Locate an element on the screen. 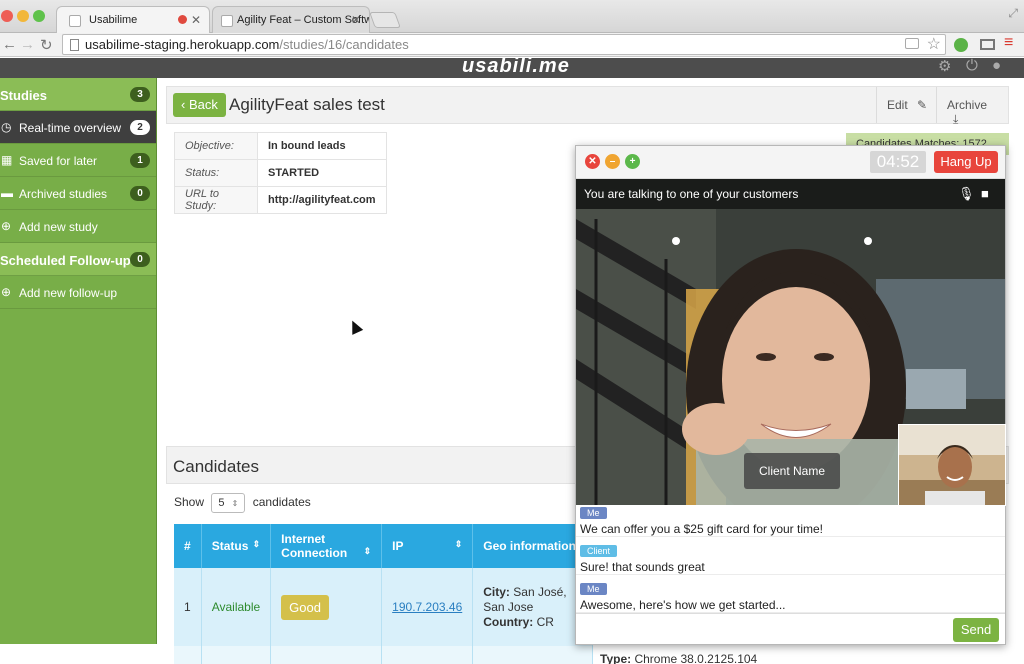 The width and height of the screenshot is (1024, 664). power-icon: ⏻ is located at coordinates (972, 65).